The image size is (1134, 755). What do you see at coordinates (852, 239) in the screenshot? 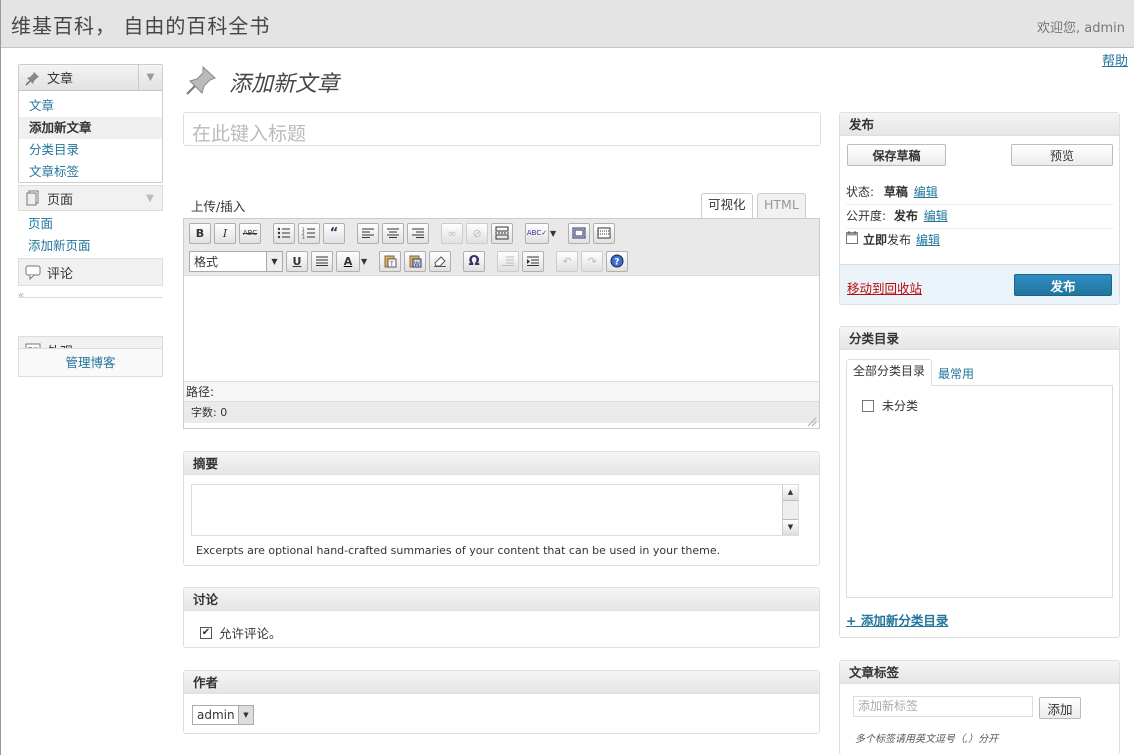
I see `calendar-icon` at bounding box center [852, 239].